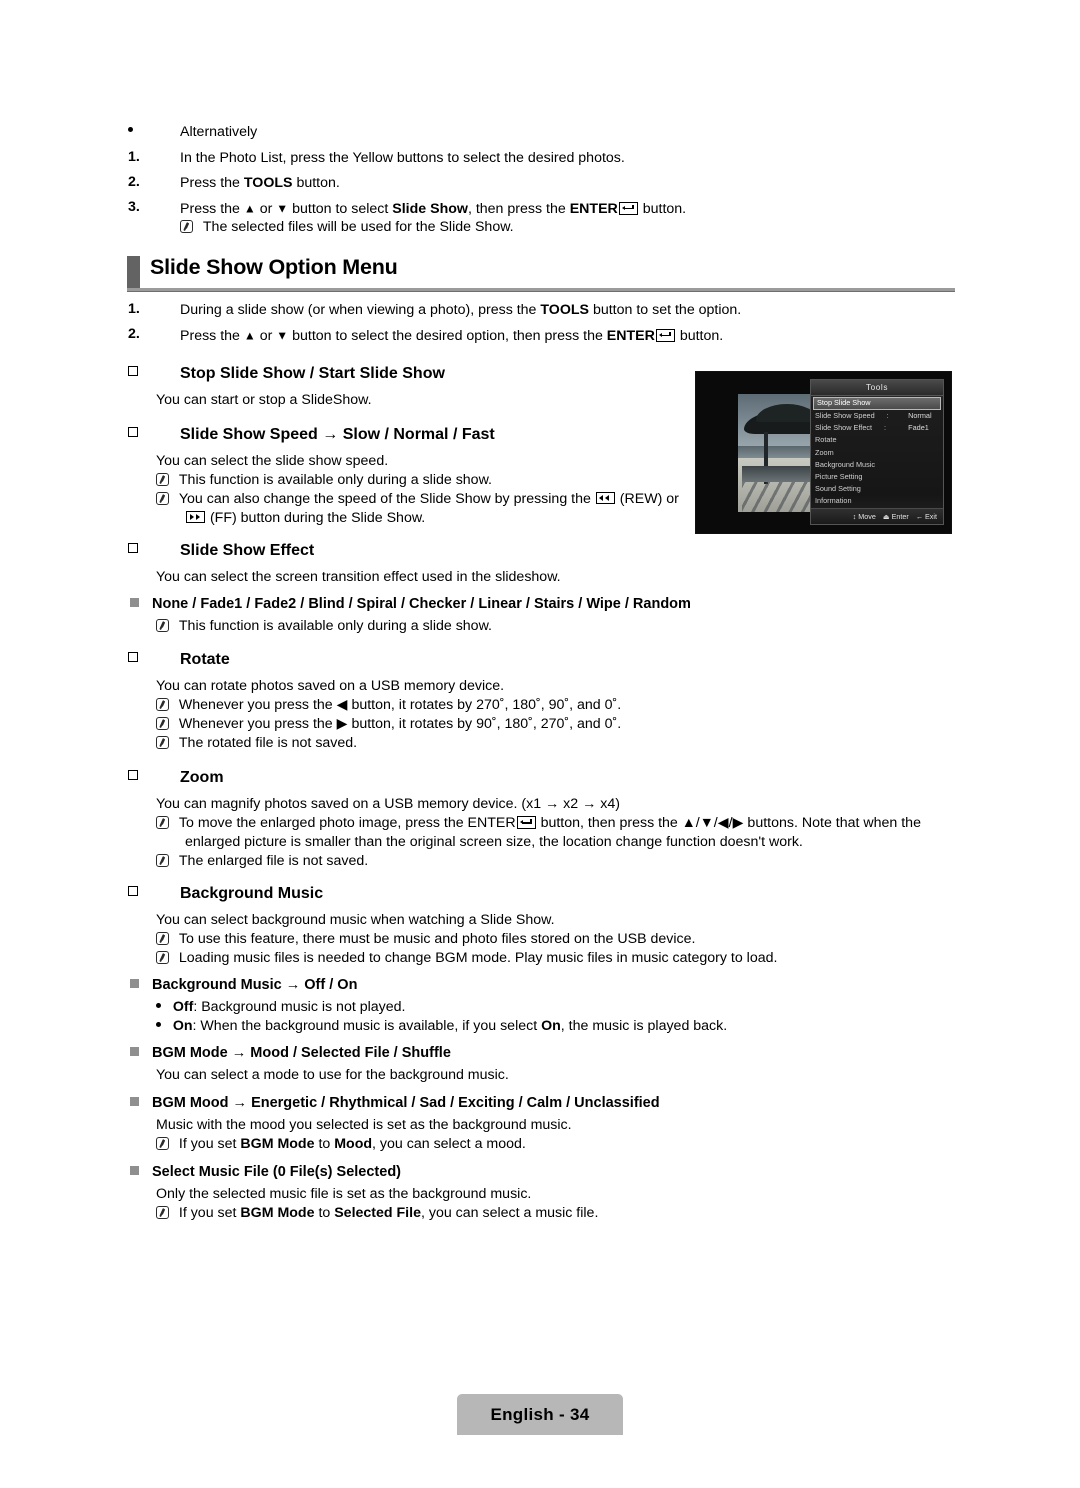 This screenshot has width=1080, height=1488. I want to click on tools-menu-item-rotate: Rotate, so click(877, 440).